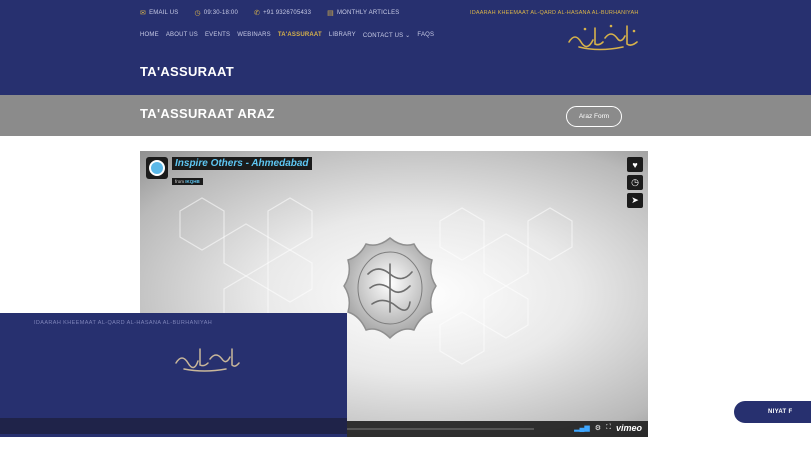  I want to click on vimeo-logo: vimeo, so click(629, 428).